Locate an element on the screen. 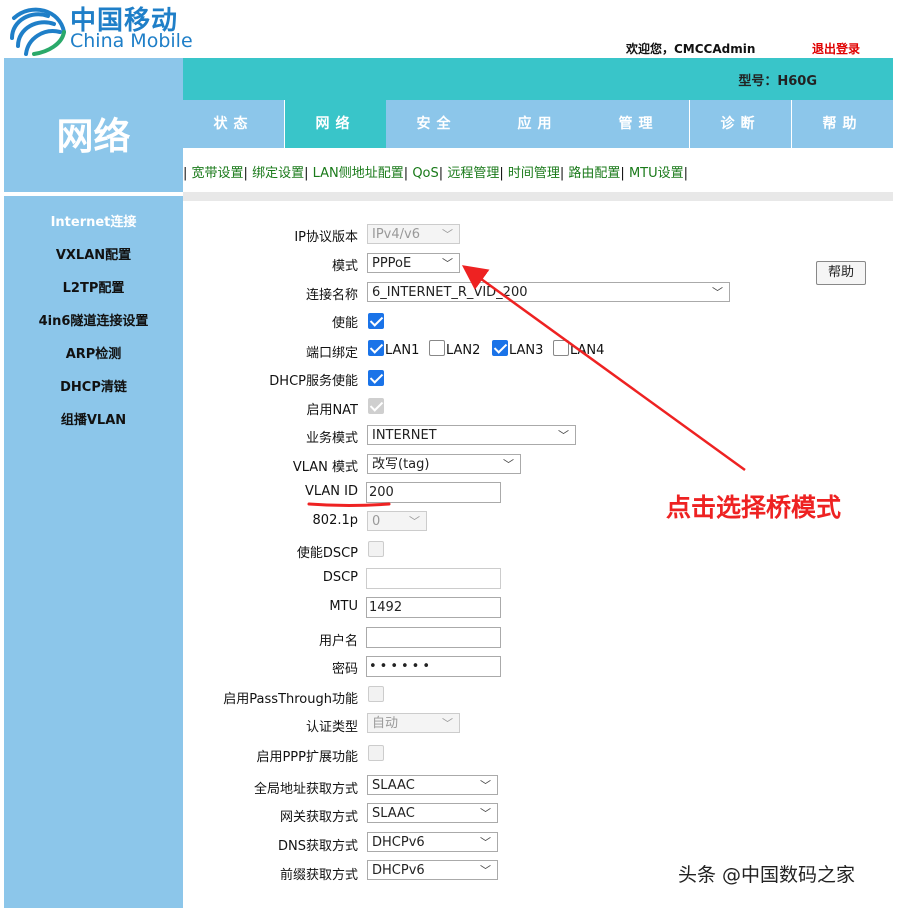 Image resolution: width=911 pixels, height=908 pixels. watermark: 头条 @中国数码之家 is located at coordinates (767, 875).